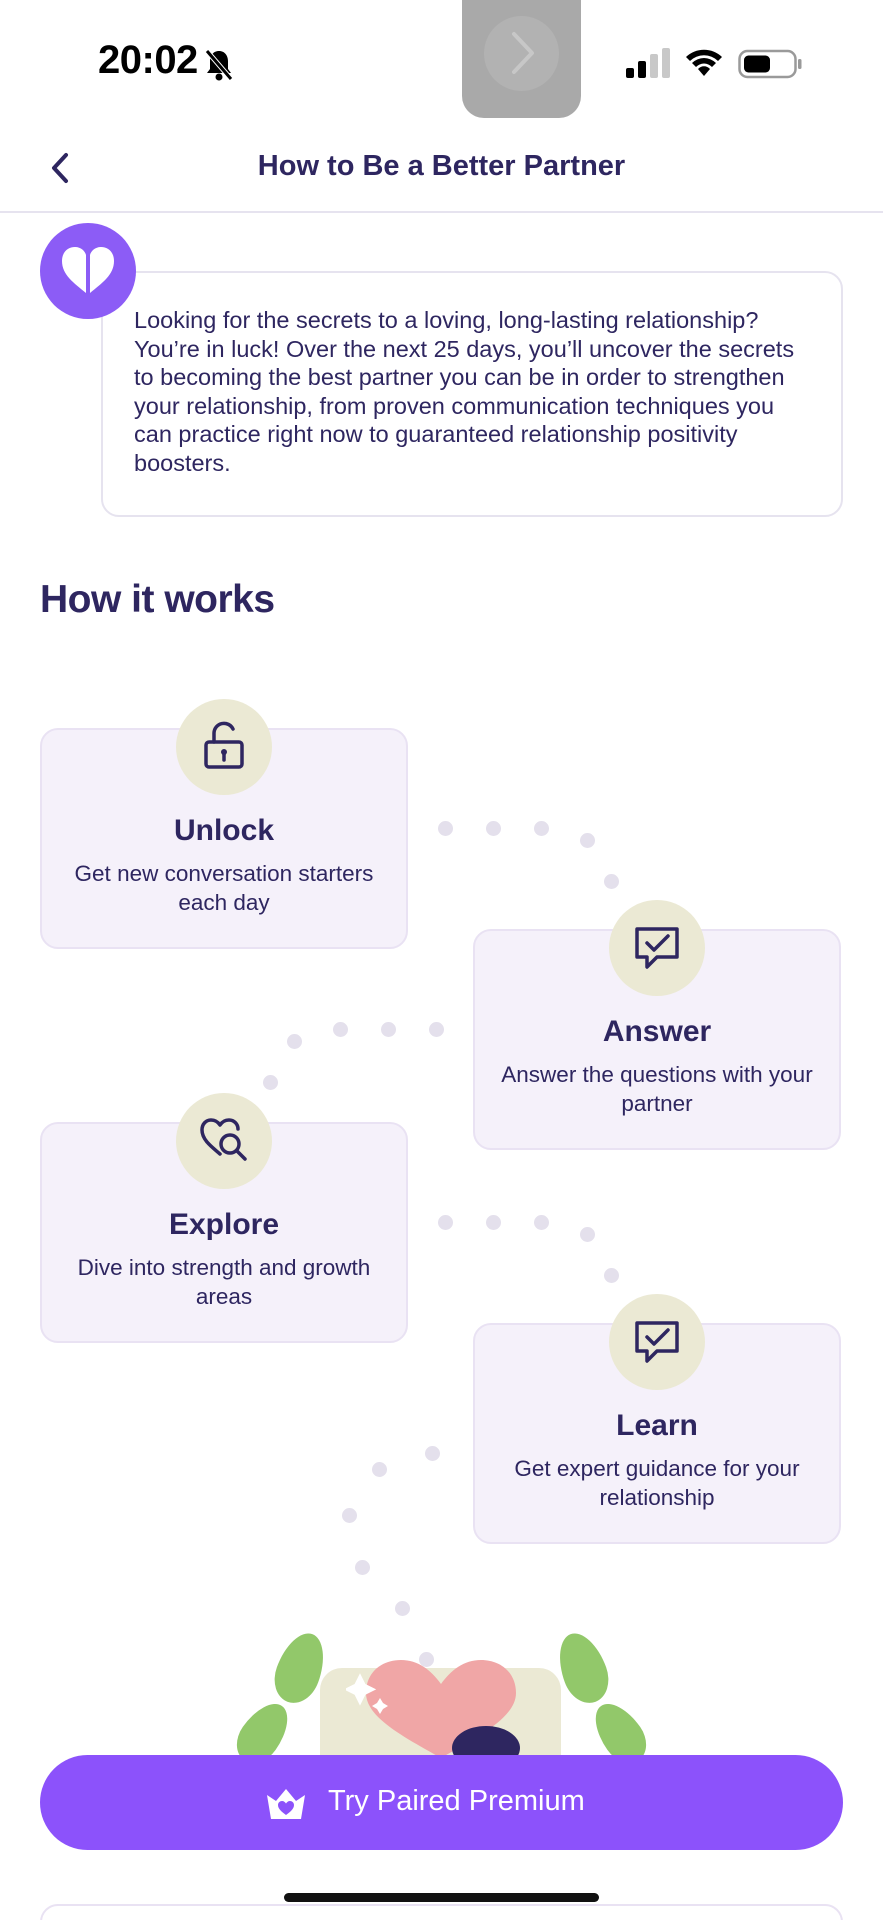 This screenshot has height=1920, width=883. What do you see at coordinates (219, 65) in the screenshot?
I see `silent-bell-icon` at bounding box center [219, 65].